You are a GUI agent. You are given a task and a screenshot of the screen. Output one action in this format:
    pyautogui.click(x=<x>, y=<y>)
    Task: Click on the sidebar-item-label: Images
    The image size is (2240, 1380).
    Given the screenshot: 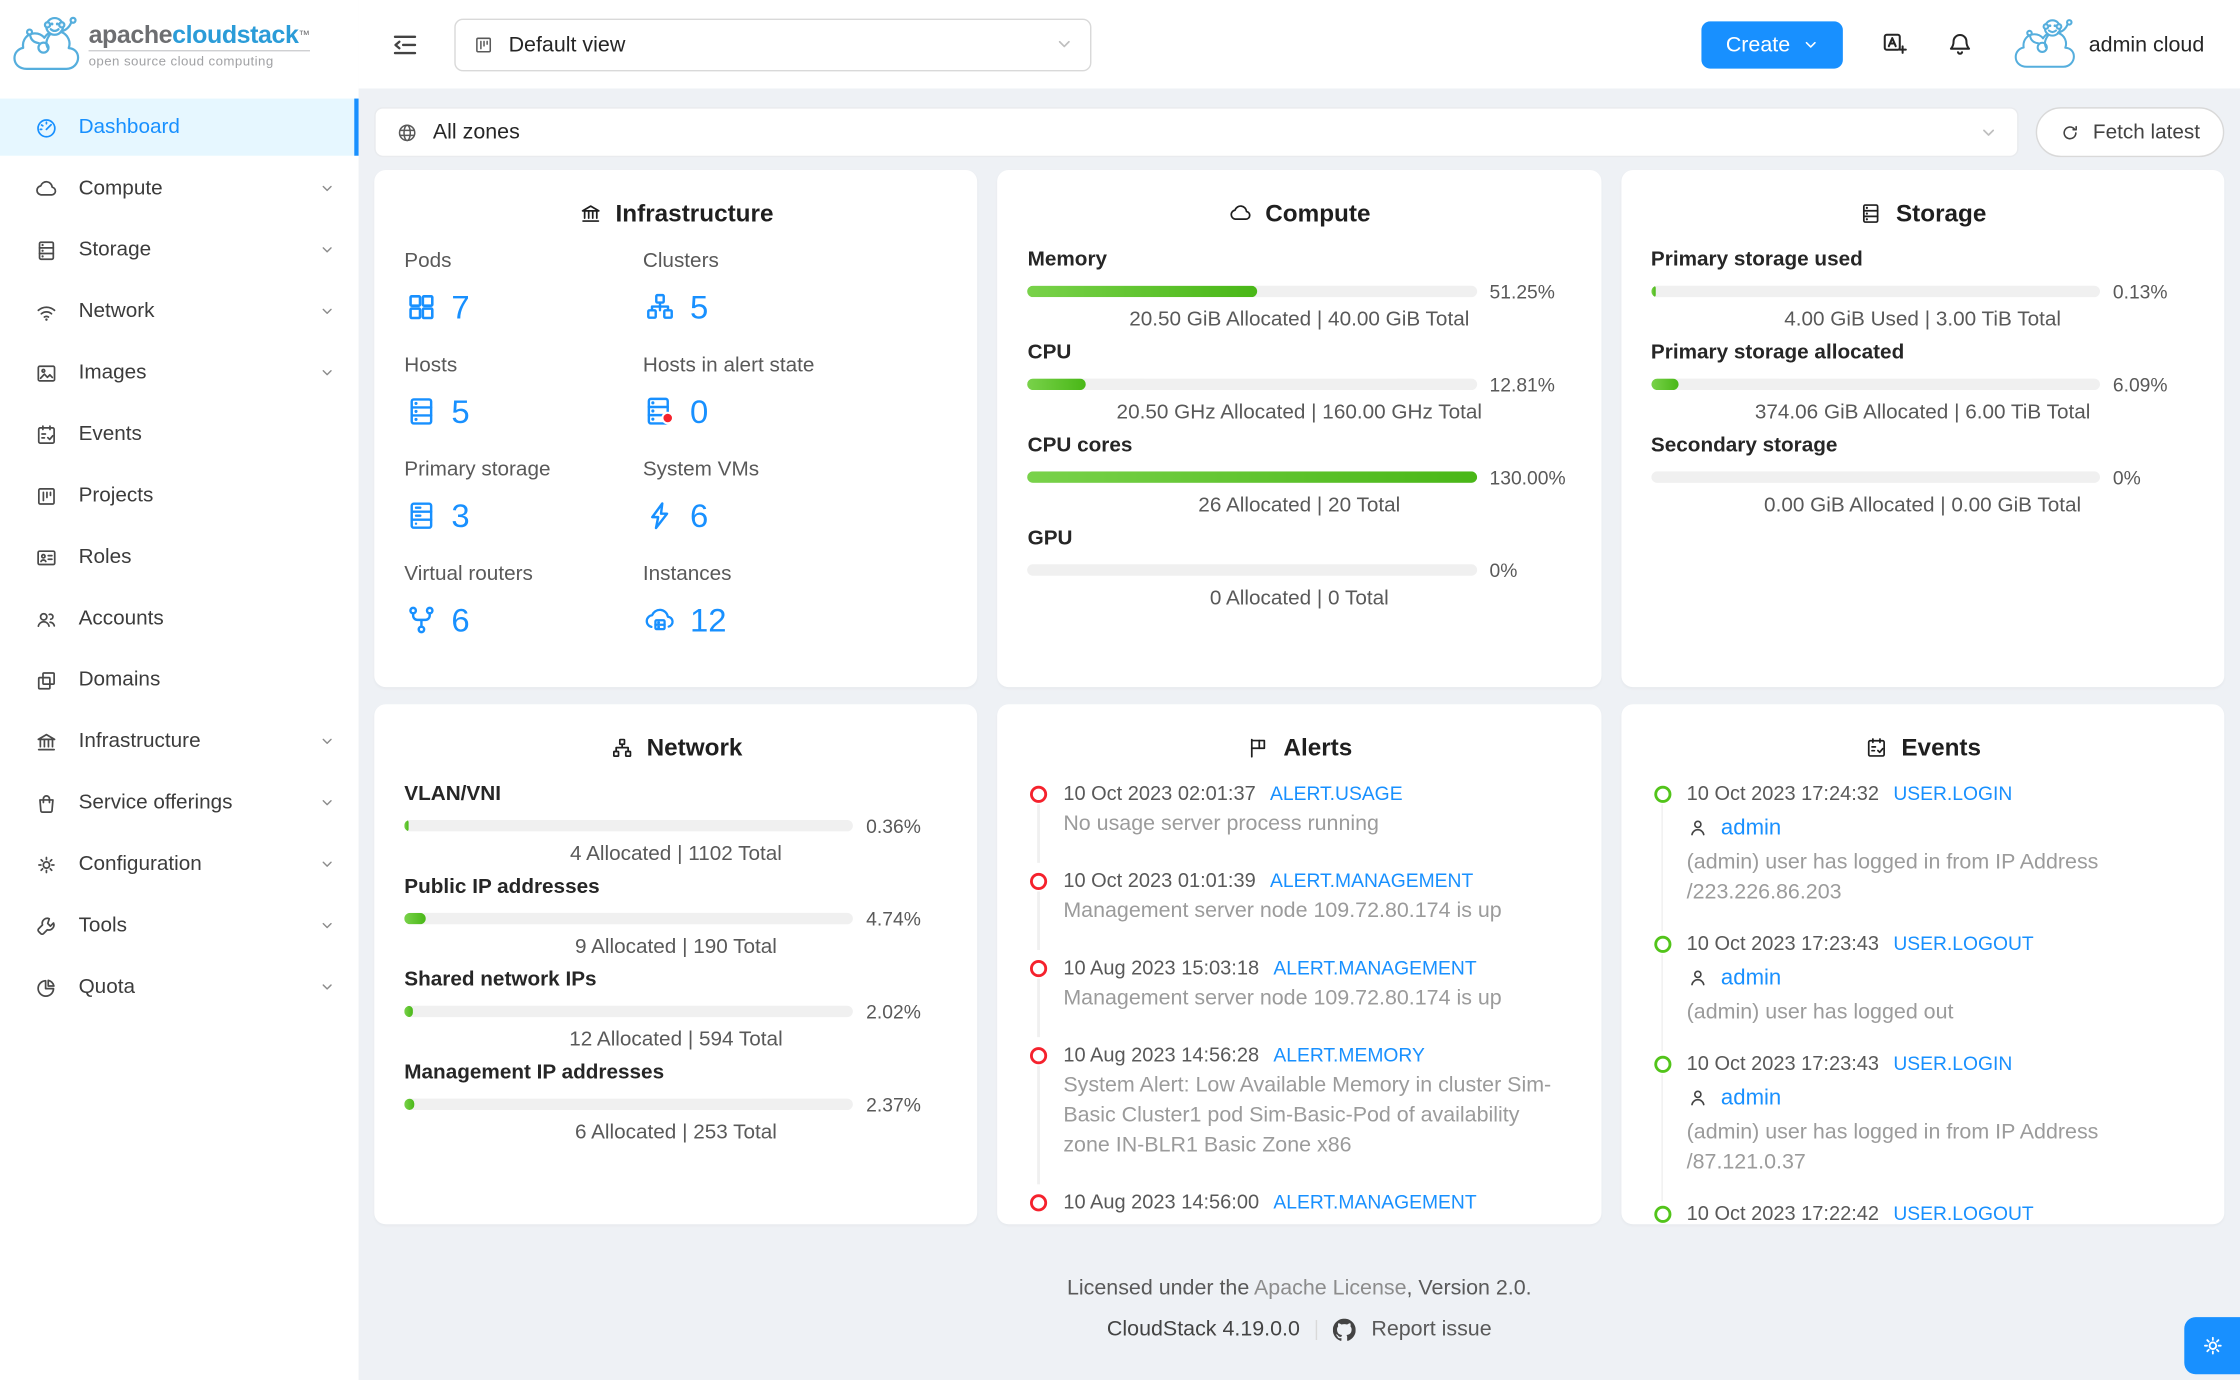 What is the action you would take?
    pyautogui.click(x=112, y=373)
    